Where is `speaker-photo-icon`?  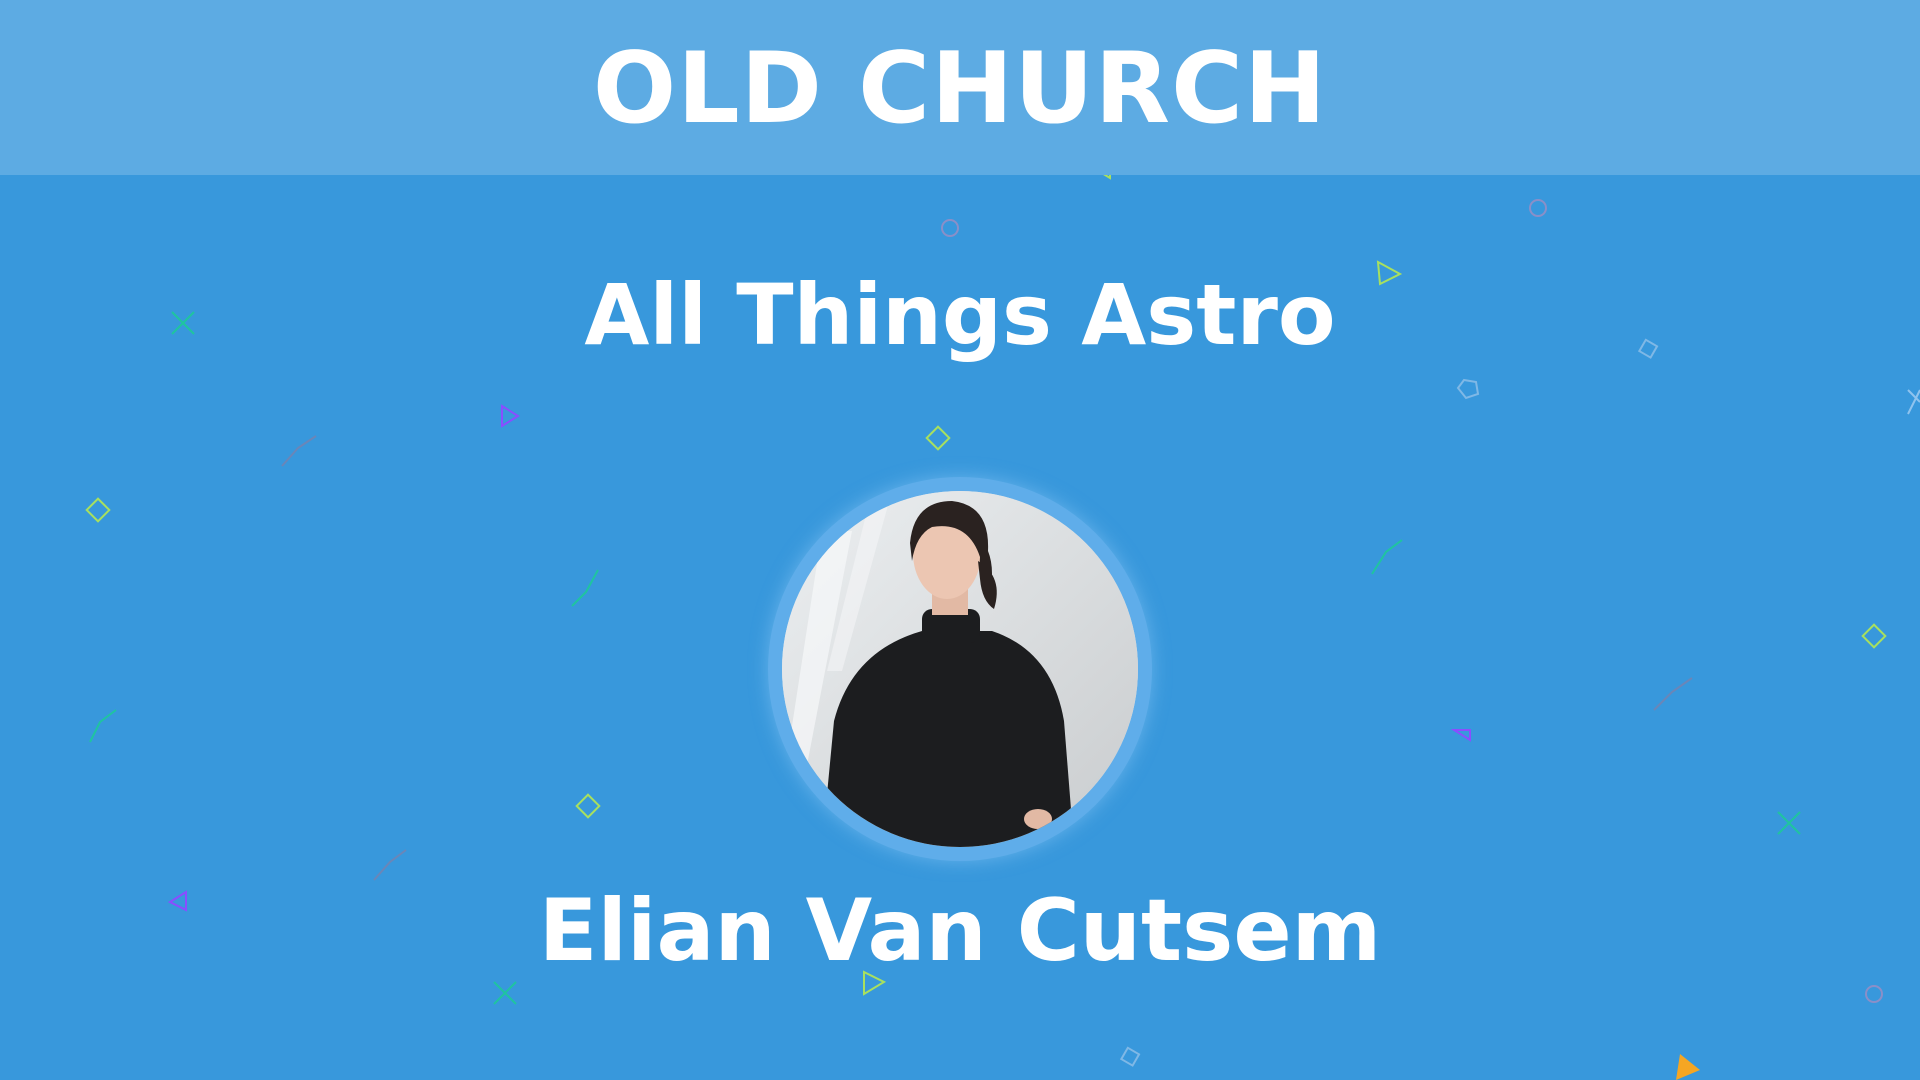 speaker-photo-icon is located at coordinates (960, 669).